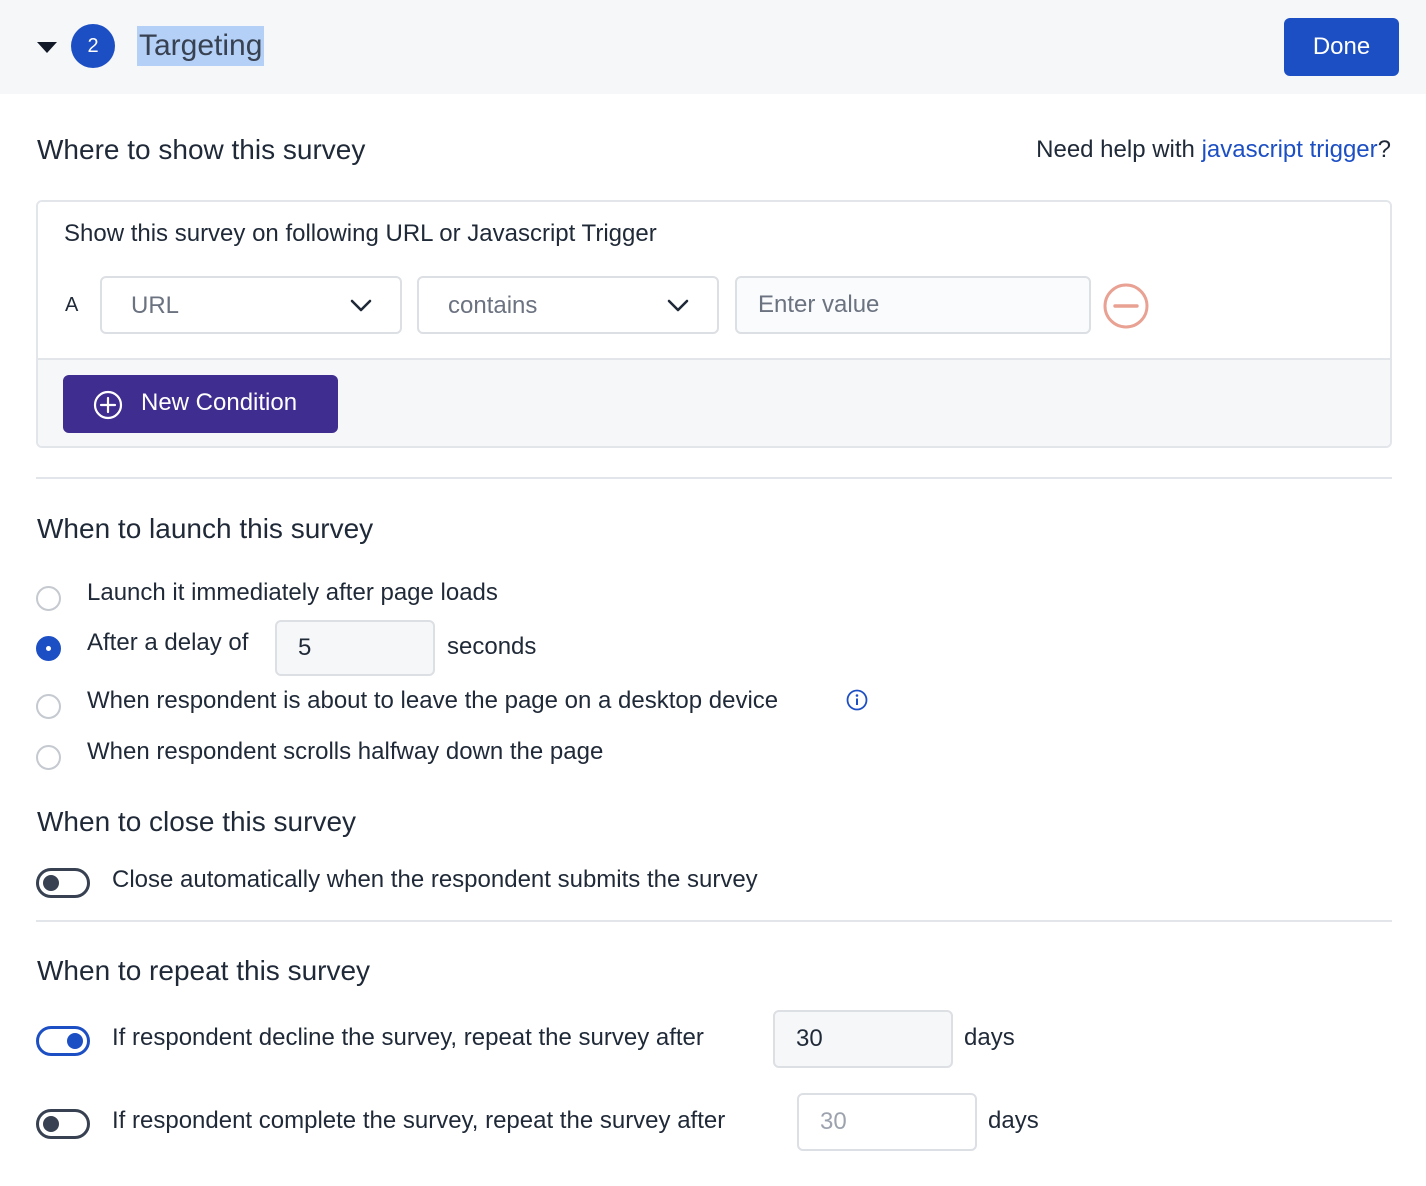  Describe the element at coordinates (155, 305) in the screenshot. I see `field-select-value: URL` at that location.